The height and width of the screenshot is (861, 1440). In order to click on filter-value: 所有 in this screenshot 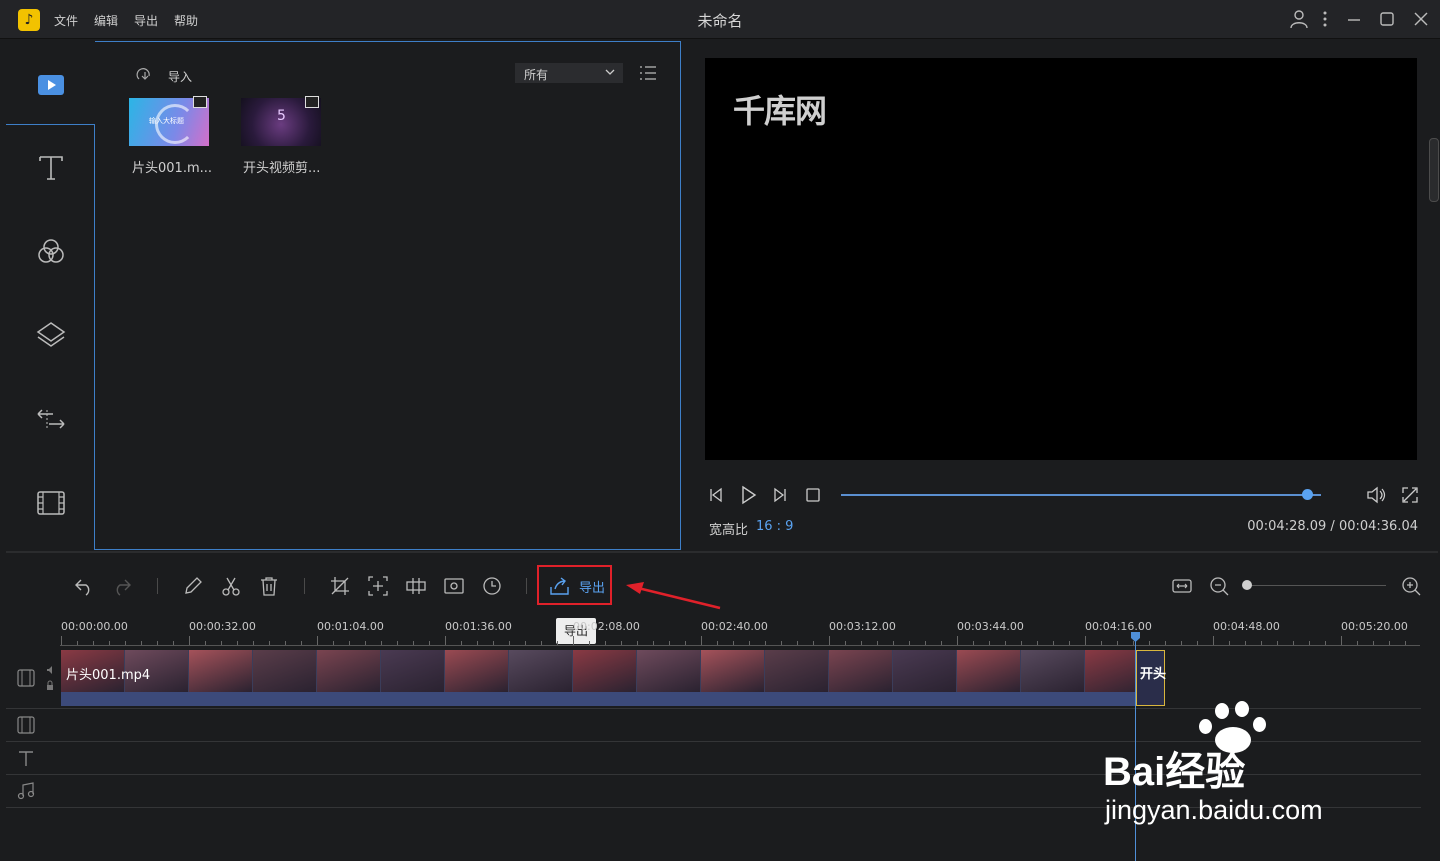, I will do `click(536, 75)`.